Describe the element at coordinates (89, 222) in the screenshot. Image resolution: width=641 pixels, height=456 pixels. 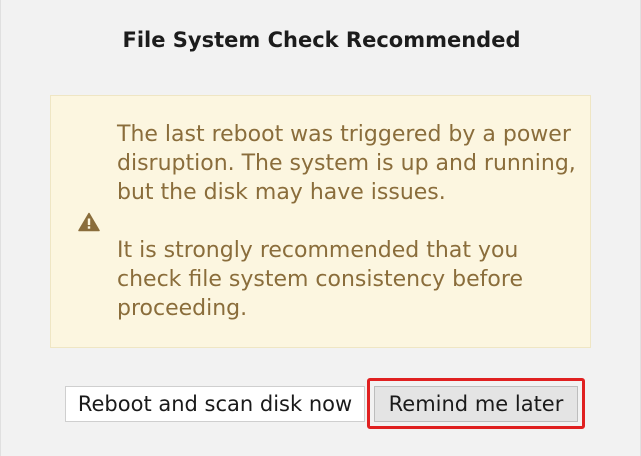
I see `warning-triangle-icon` at that location.